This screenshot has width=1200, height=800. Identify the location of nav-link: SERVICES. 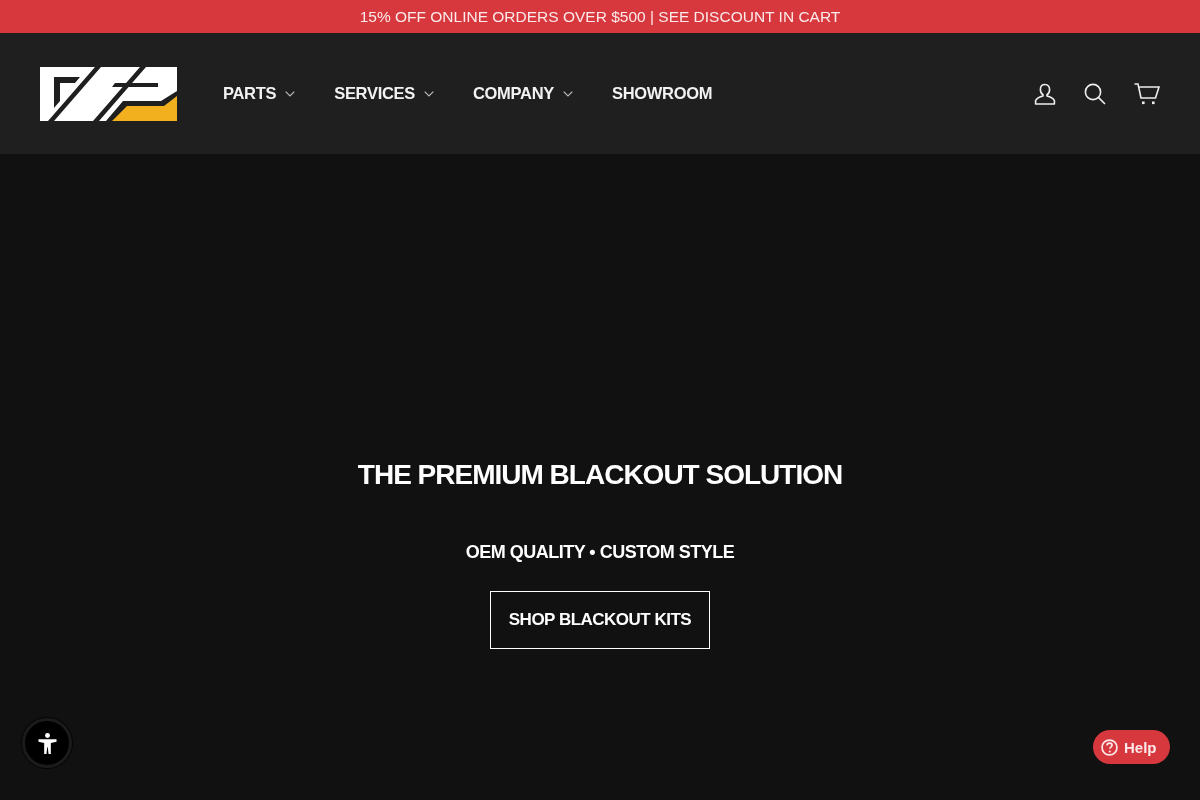
(384, 93).